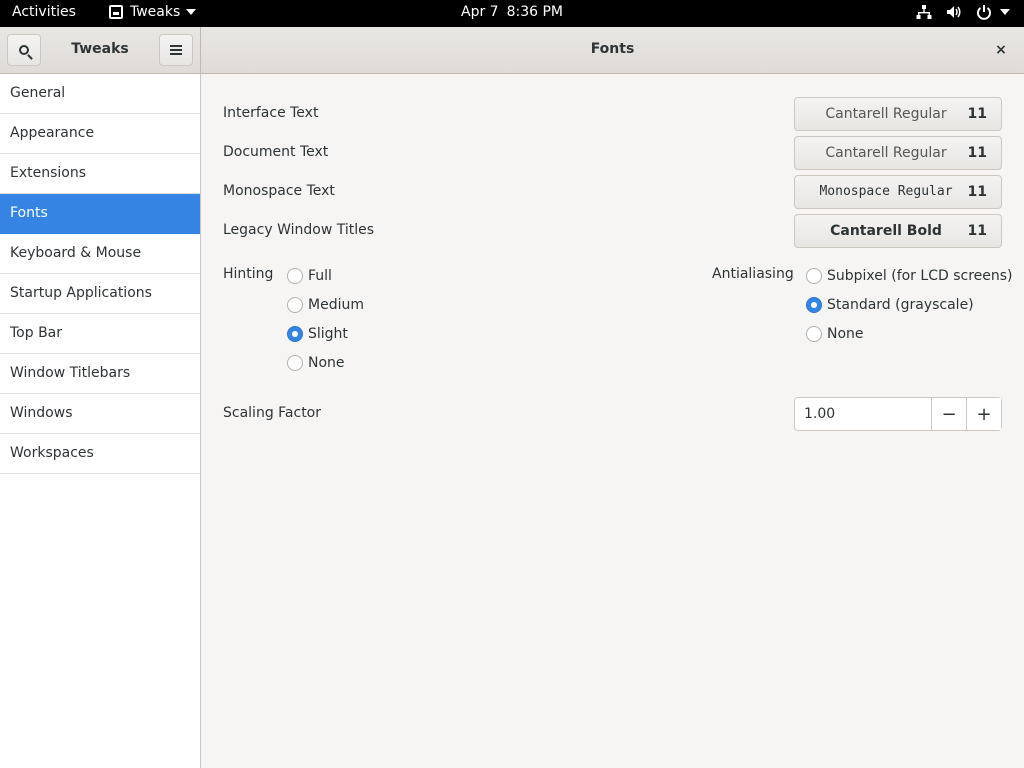 This screenshot has height=768, width=1024. Describe the element at coordinates (512, 50) in the screenshot. I see `header-bar: Tweaks Fonts ×` at that location.